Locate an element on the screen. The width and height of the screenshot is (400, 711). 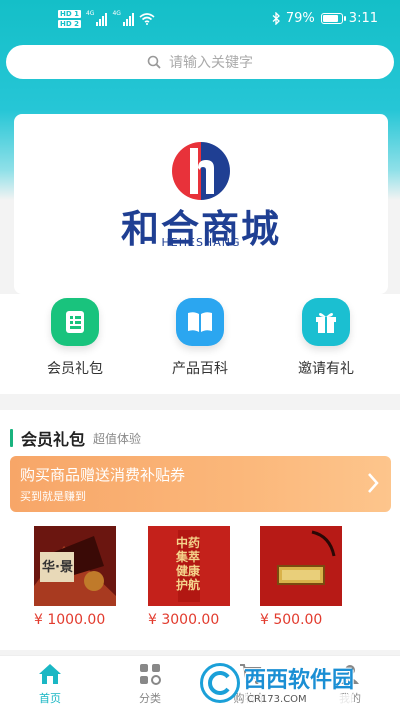
status-left: HD 1 HD 2 4G 4G is located at coordinates (106, 19).